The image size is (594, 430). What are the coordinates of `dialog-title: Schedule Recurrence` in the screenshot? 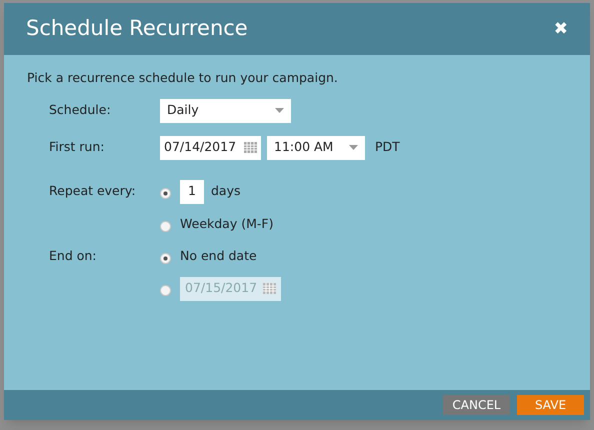 It's located at (137, 28).